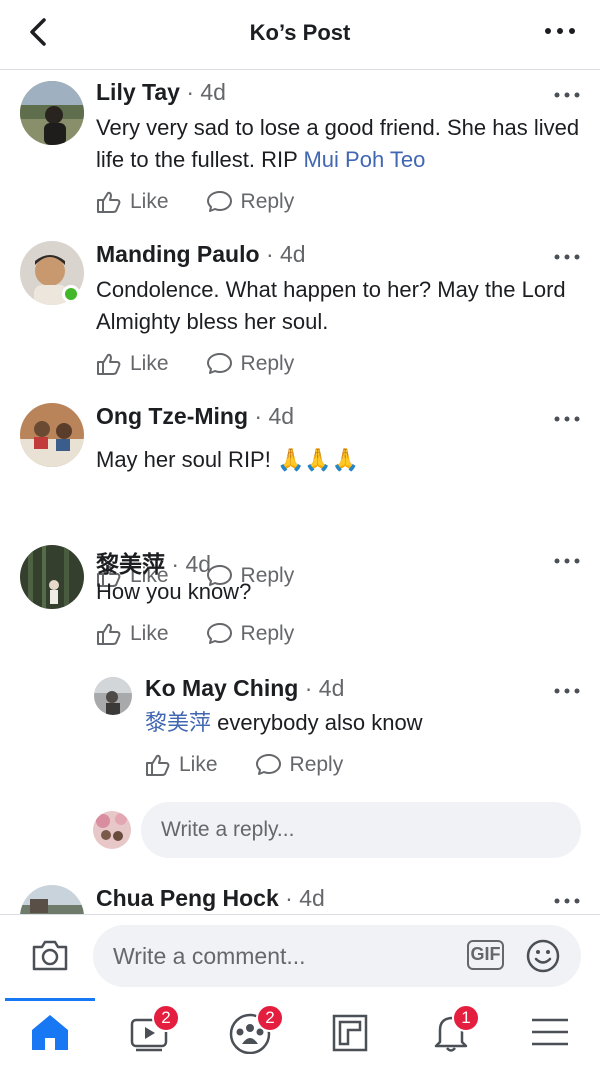  Describe the element at coordinates (50, 955) in the screenshot. I see `camera-icon` at that location.